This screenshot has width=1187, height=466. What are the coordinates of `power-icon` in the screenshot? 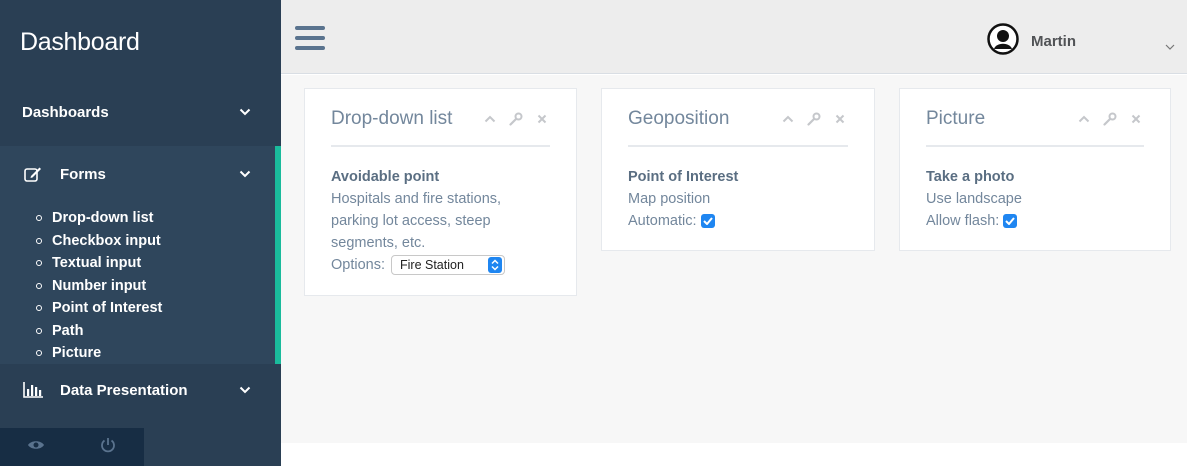 It's located at (108, 447).